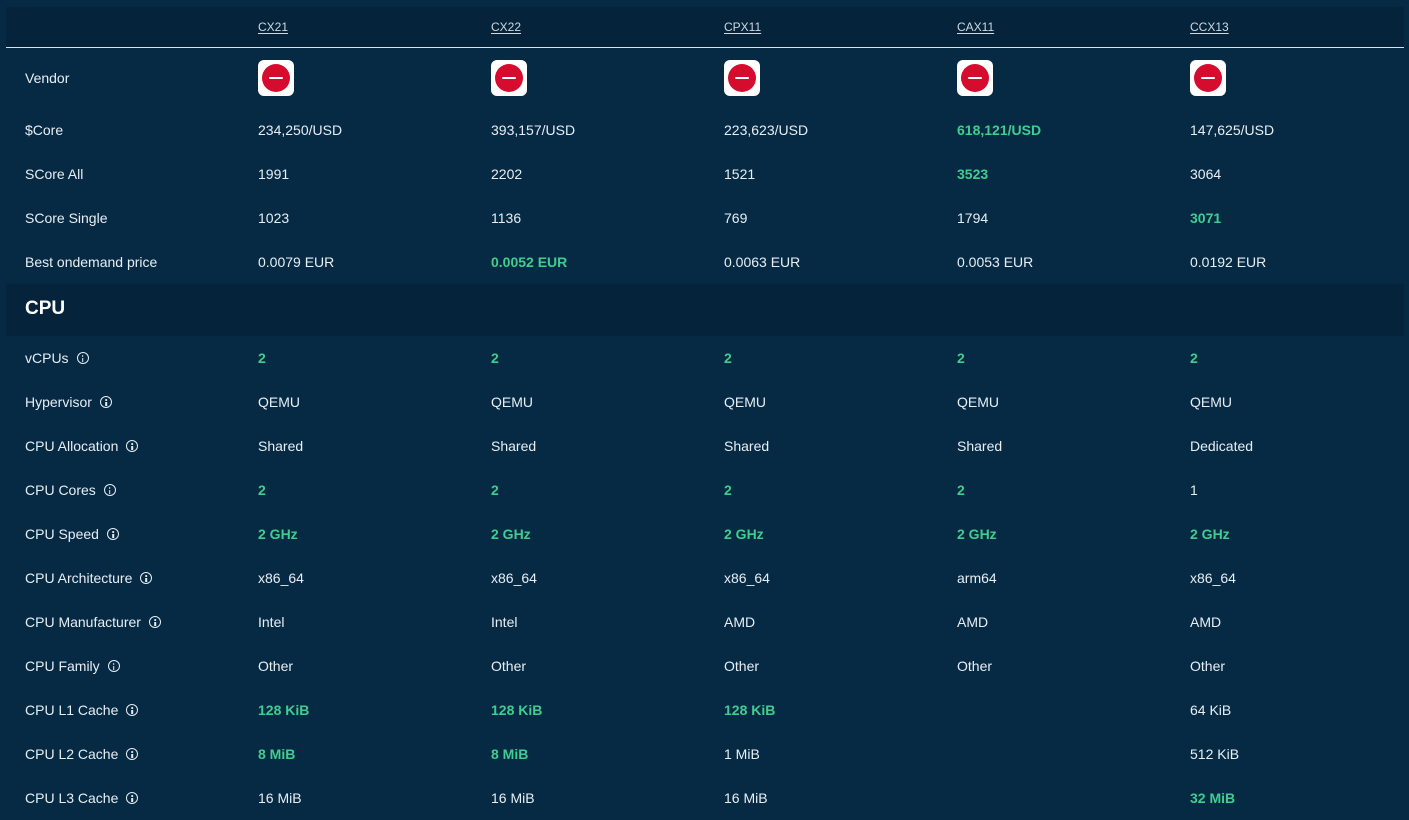  Describe the element at coordinates (504, 622) in the screenshot. I see `table-cell: Intel` at that location.